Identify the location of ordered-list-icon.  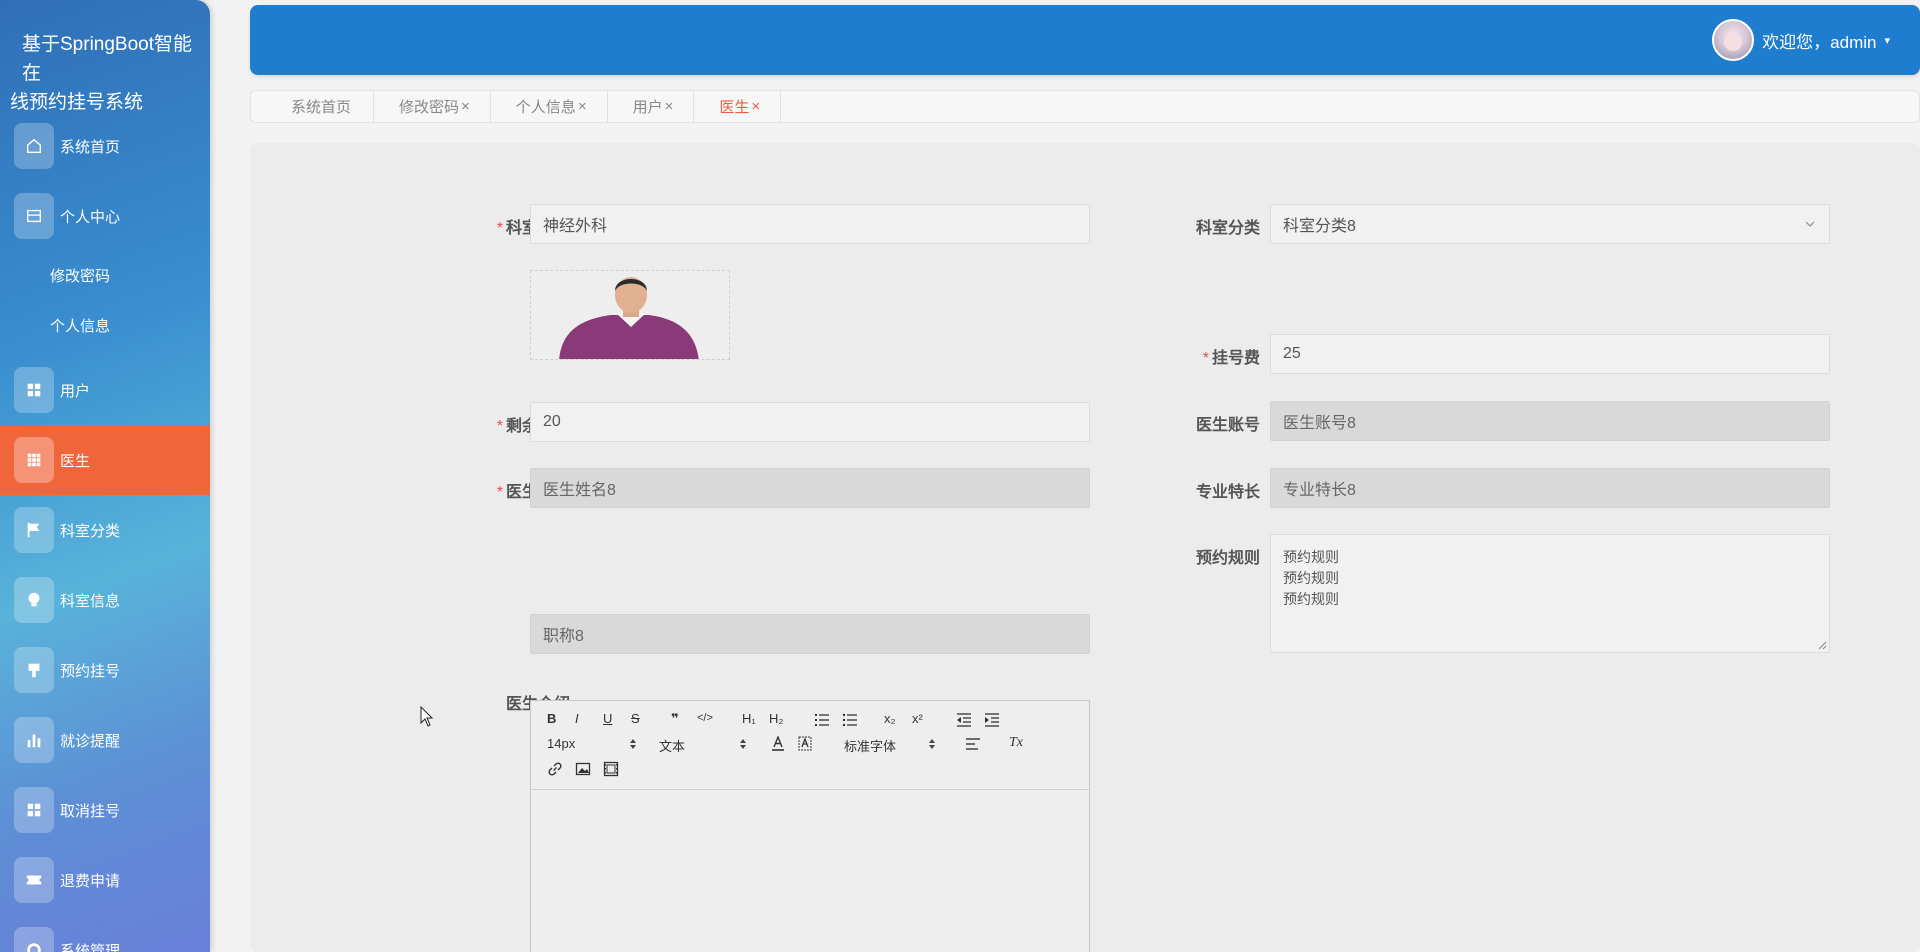
(822, 720).